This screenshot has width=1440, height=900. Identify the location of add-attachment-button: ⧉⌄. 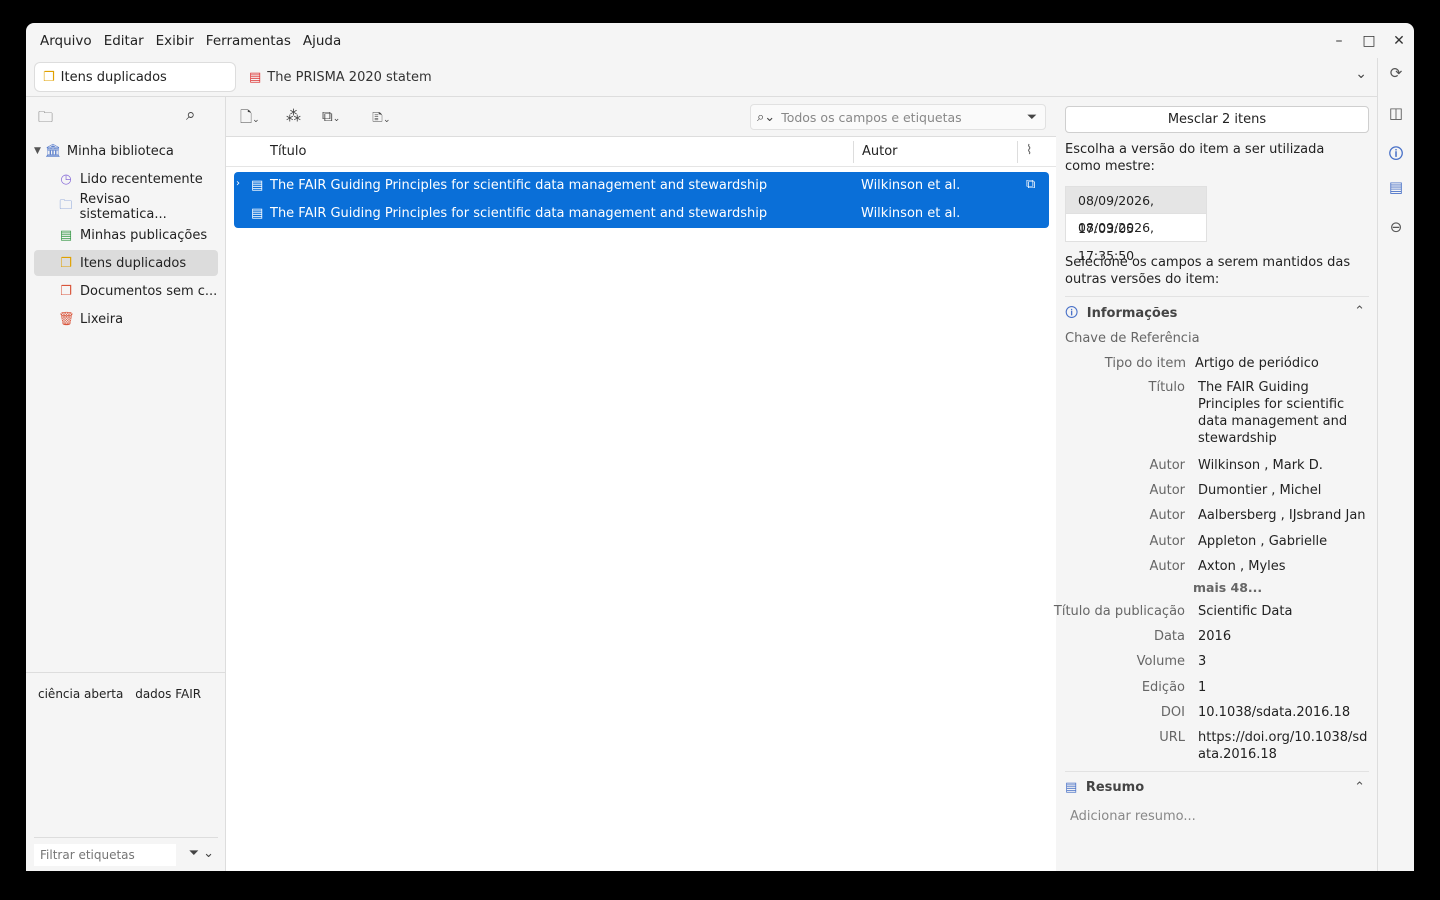
(331, 116).